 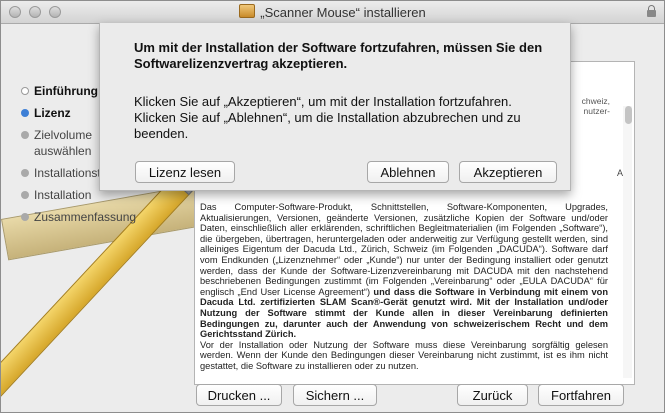 I want to click on step-summary: Zusammenfassung, so click(x=111, y=218).